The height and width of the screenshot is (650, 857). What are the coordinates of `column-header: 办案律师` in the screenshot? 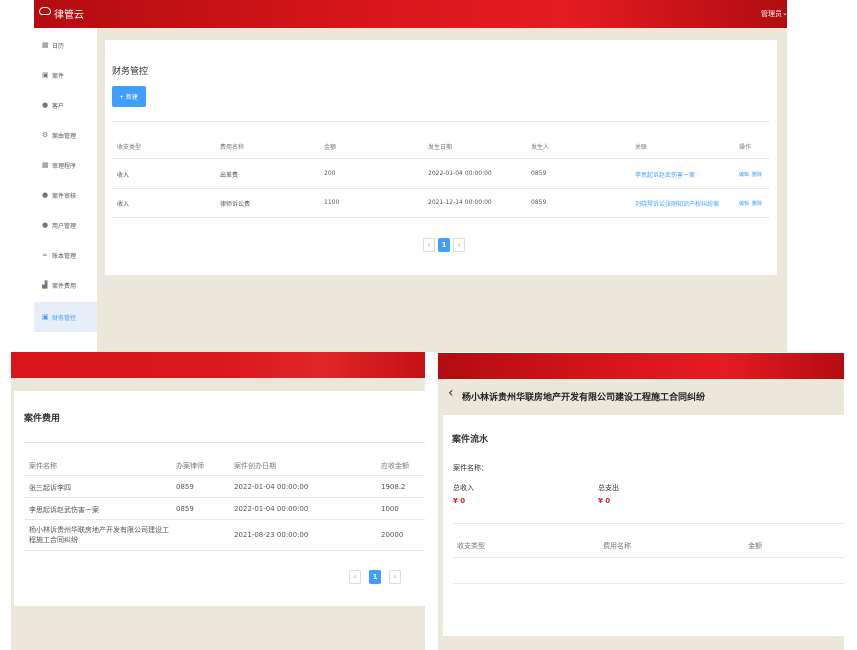 It's located at (190, 466).